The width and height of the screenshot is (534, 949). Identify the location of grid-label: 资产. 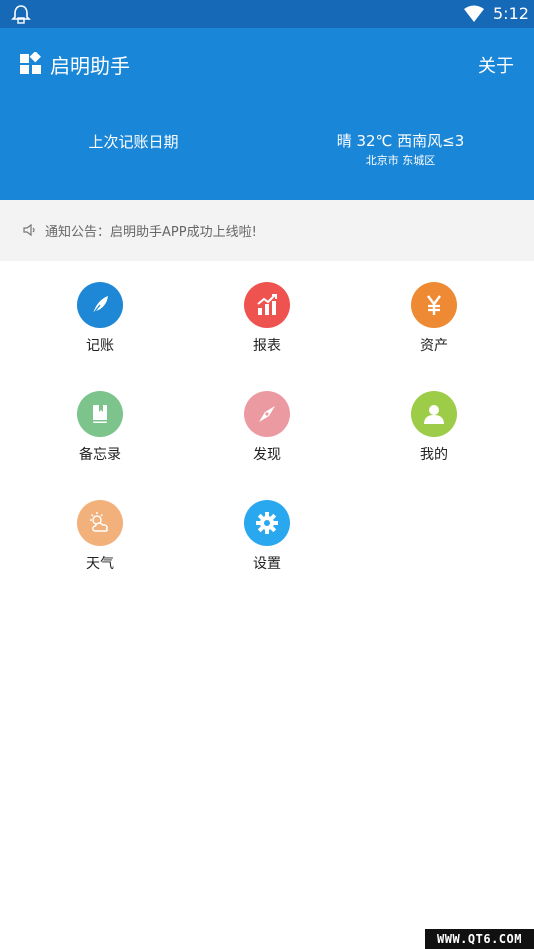
(434, 346).